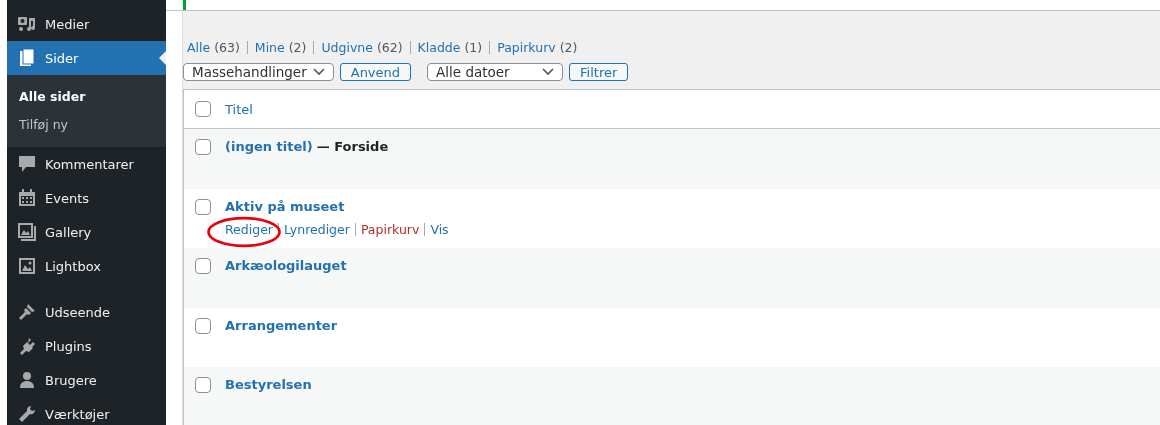  What do you see at coordinates (86, 24) in the screenshot?
I see `menu-item: Medier` at bounding box center [86, 24].